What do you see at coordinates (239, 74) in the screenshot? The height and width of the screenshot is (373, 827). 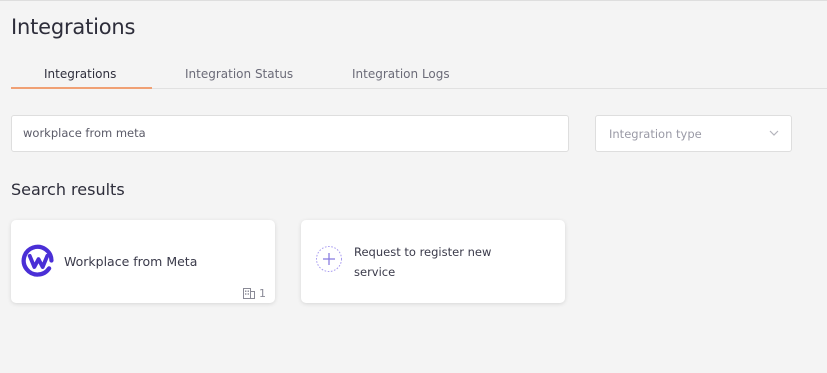 I see `tab-integration-status: Integration Status` at bounding box center [239, 74].